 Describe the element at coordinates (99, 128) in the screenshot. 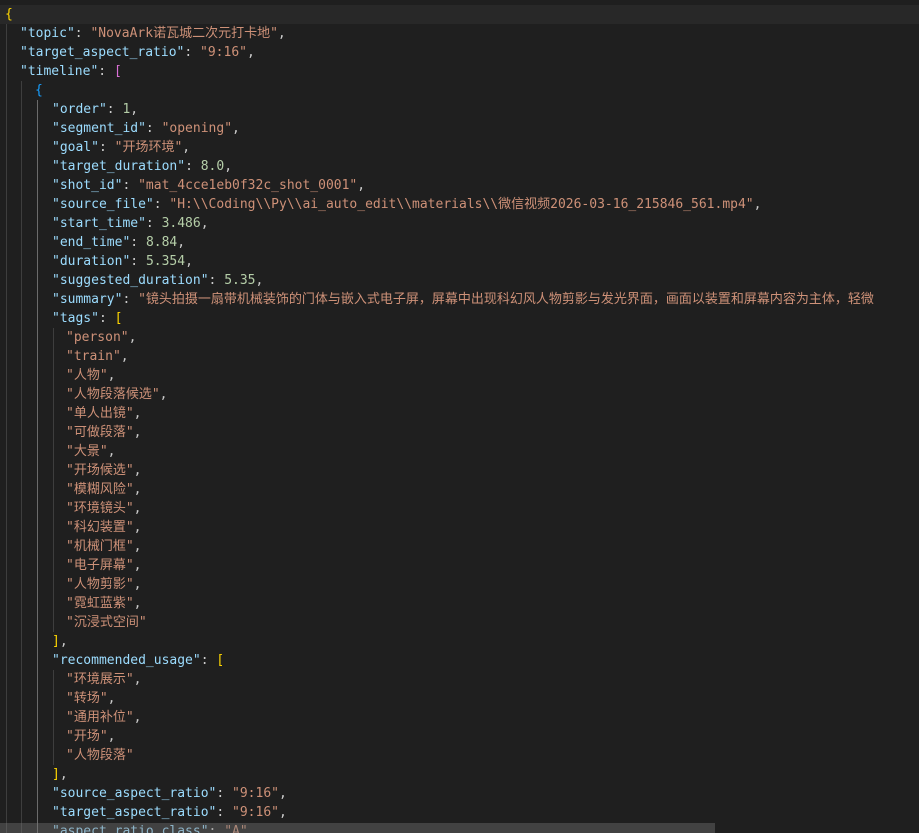

I see `code-token: "segment_id"` at that location.